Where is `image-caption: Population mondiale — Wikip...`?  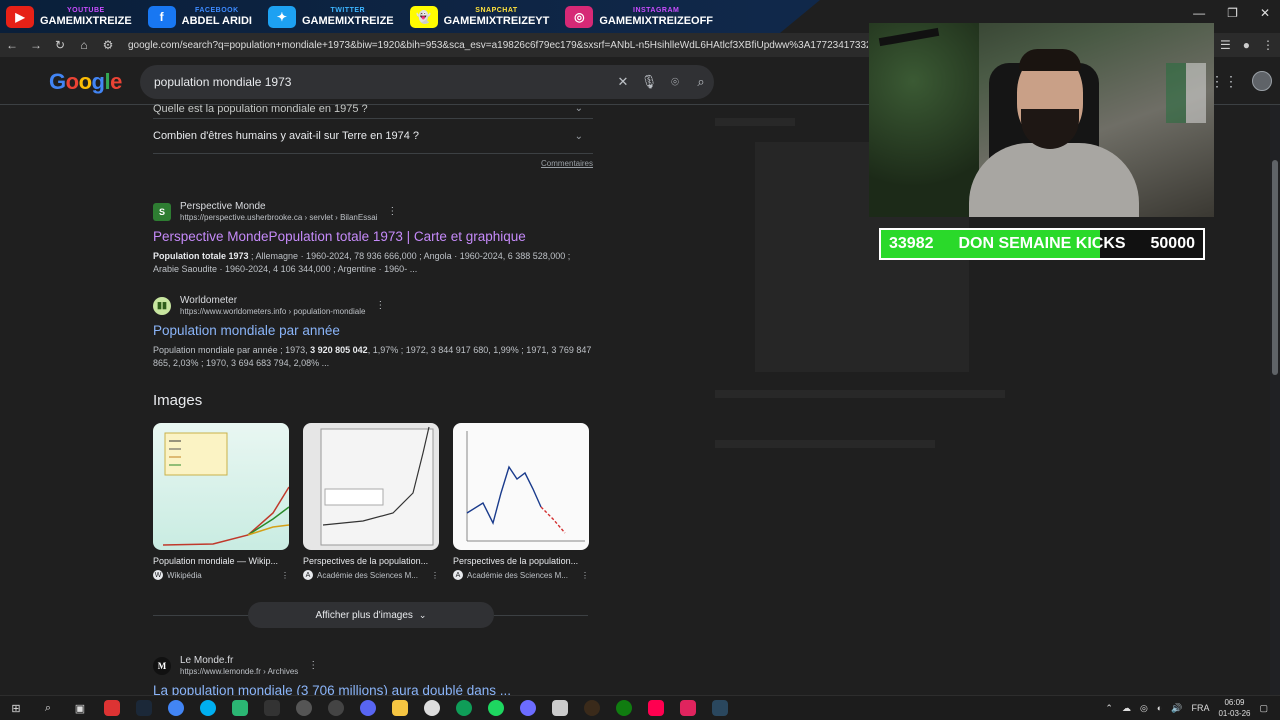 image-caption: Population mondiale — Wikip... is located at coordinates (221, 561).